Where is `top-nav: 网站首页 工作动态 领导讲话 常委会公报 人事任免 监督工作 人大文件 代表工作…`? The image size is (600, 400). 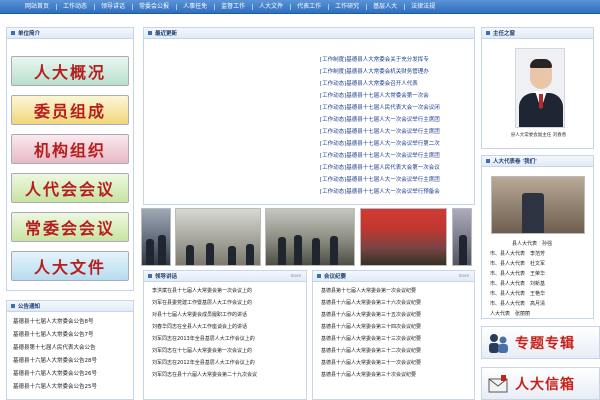
top-nav: 网站首页 工作动态 领导讲话 常委会公报 人事任免 监督工作 人大文件 代表工作… is located at coordinates (300, 7).